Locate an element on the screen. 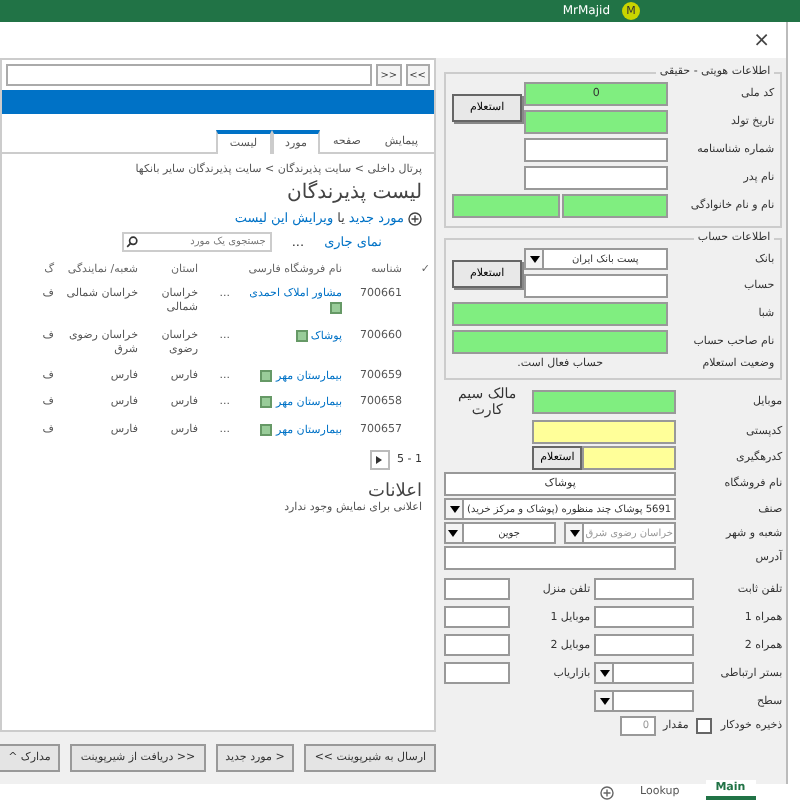  add-icon is located at coordinates (415, 218).